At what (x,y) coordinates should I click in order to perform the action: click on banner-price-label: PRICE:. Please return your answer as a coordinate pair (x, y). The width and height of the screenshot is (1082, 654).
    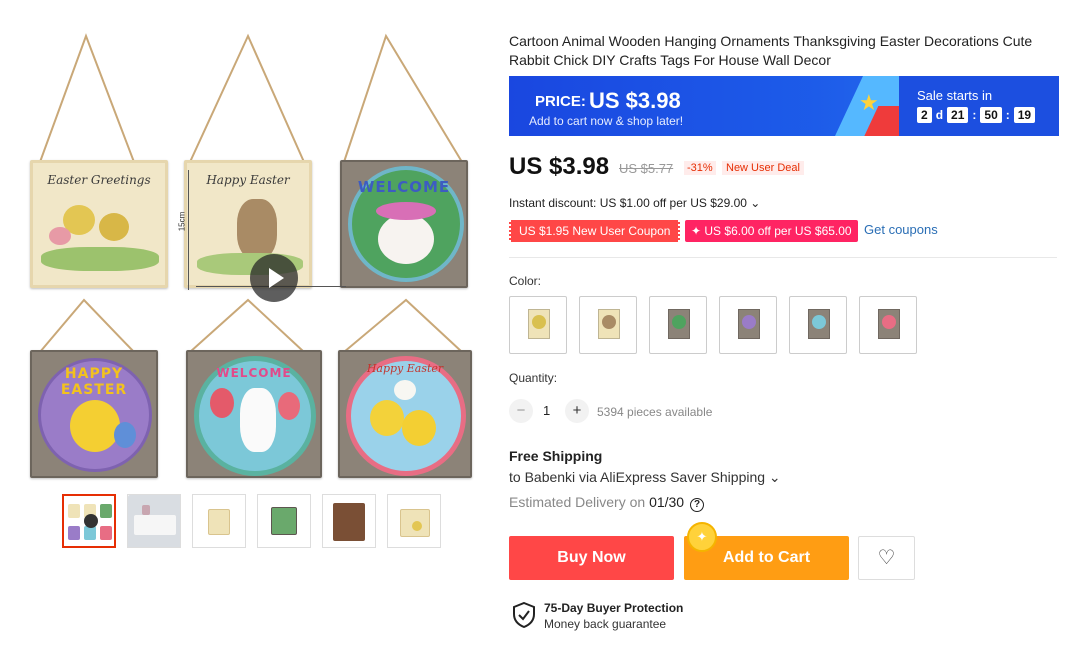
    Looking at the image, I should click on (560, 101).